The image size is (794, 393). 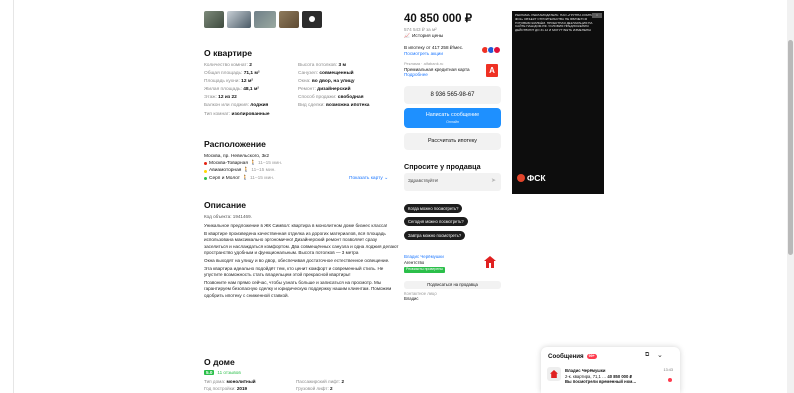 What do you see at coordinates (433, 208) in the screenshot?
I see `quick-question-chip: Когда можно посмотреть?` at bounding box center [433, 208].